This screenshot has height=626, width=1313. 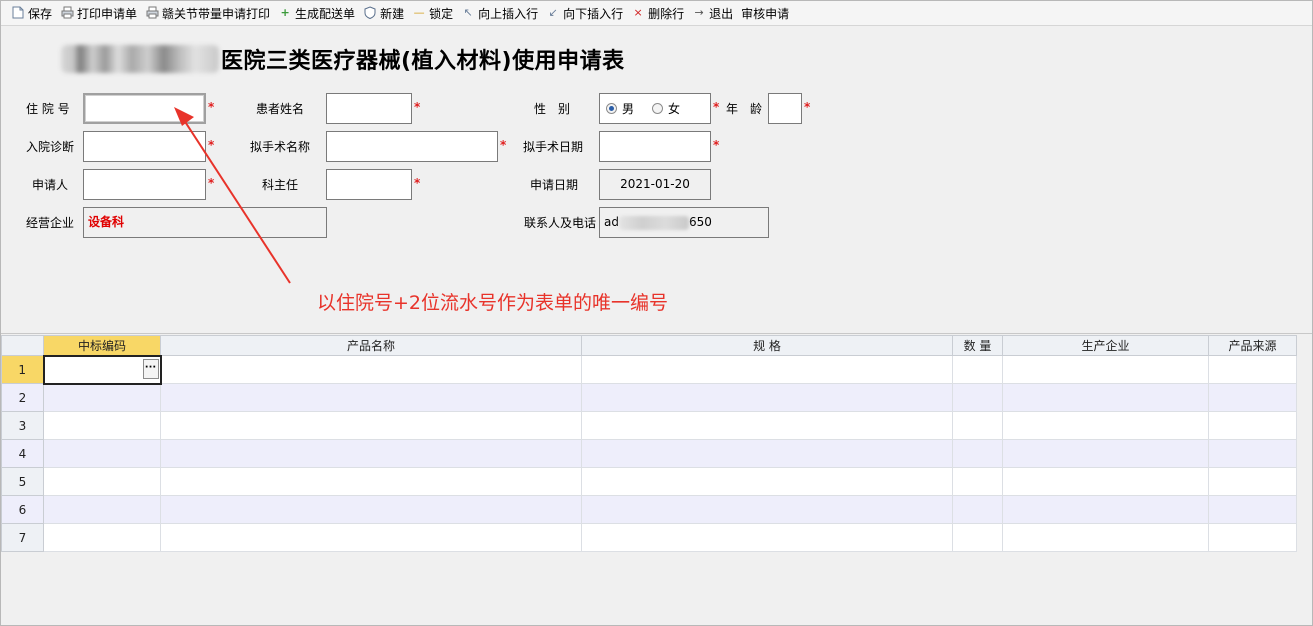 I want to click on surgery-date-input, so click(x=655, y=146).